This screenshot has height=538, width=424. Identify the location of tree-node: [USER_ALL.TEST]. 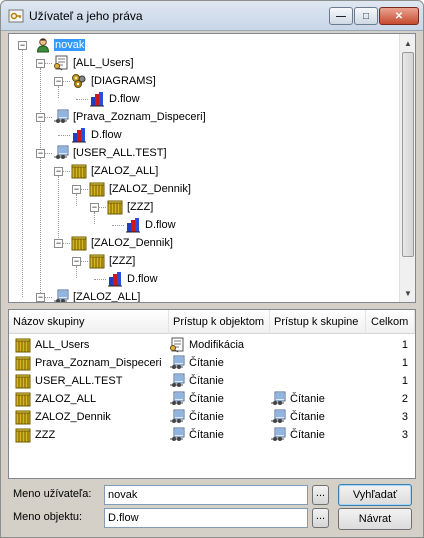
(110, 153).